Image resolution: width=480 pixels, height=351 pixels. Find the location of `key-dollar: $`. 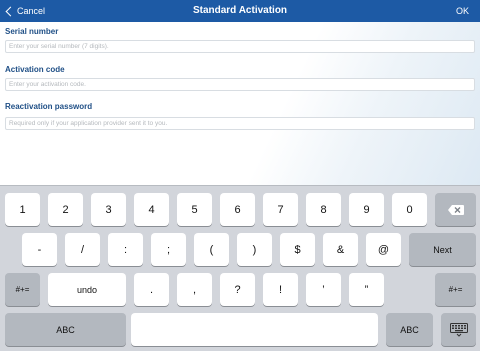

key-dollar: $ is located at coordinates (297, 249).